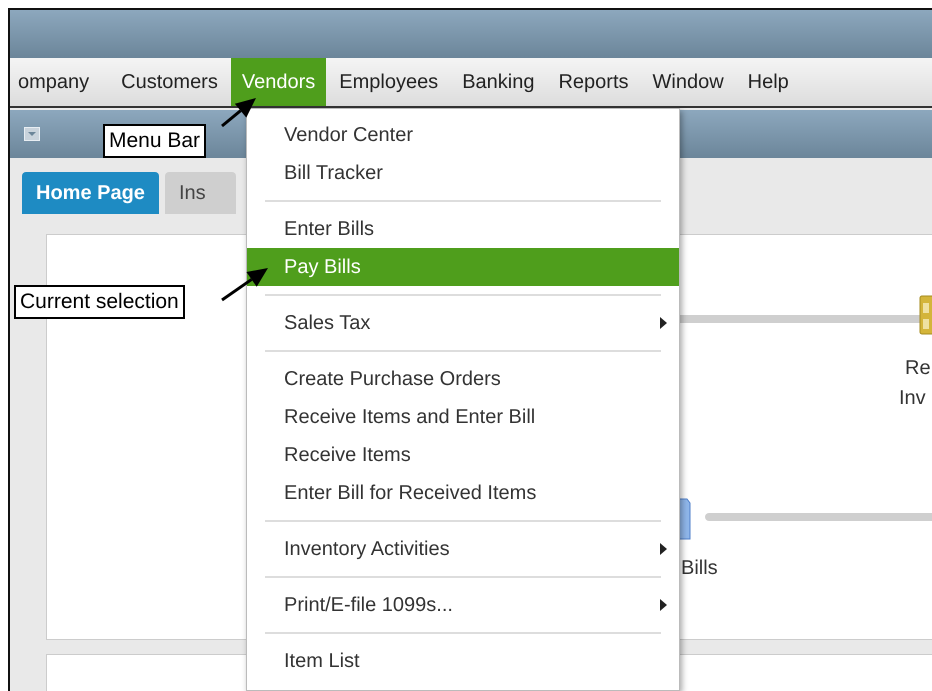  I want to click on menu-item: Window, so click(688, 82).